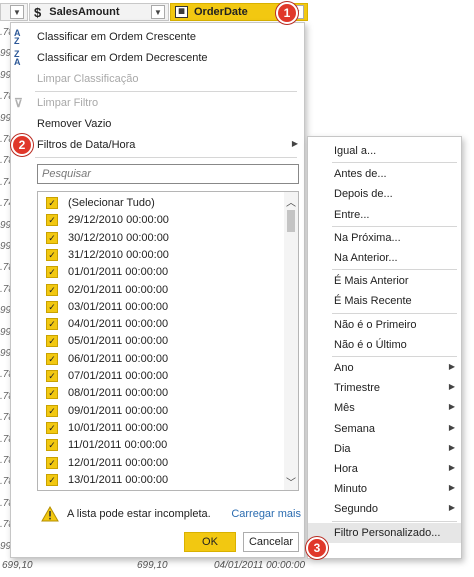 This screenshot has height=577, width=474. Describe the element at coordinates (118, 272) in the screenshot. I see `list-item-label: 01/01/2011 00:00:00` at that location.